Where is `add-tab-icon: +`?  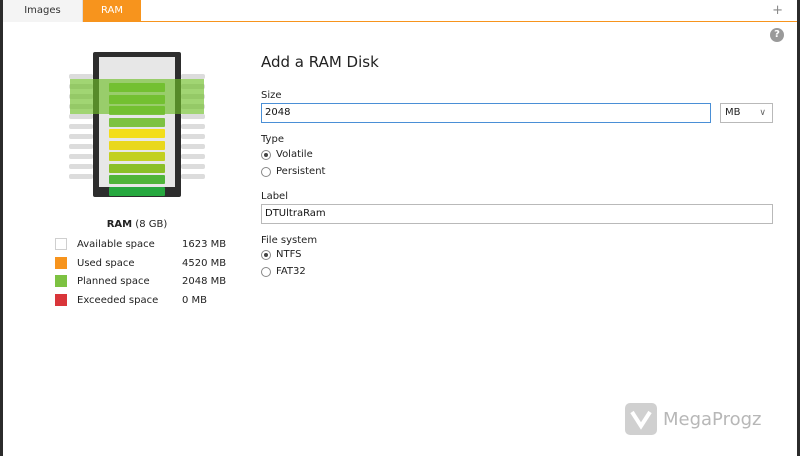
add-tab-icon: + is located at coordinates (777, 10).